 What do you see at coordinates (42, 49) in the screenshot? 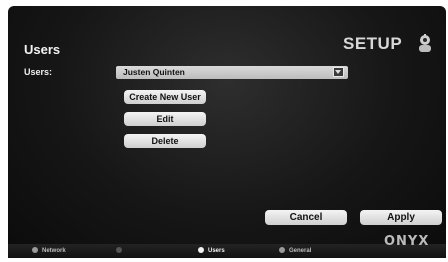
I see `page-title: Users` at bounding box center [42, 49].